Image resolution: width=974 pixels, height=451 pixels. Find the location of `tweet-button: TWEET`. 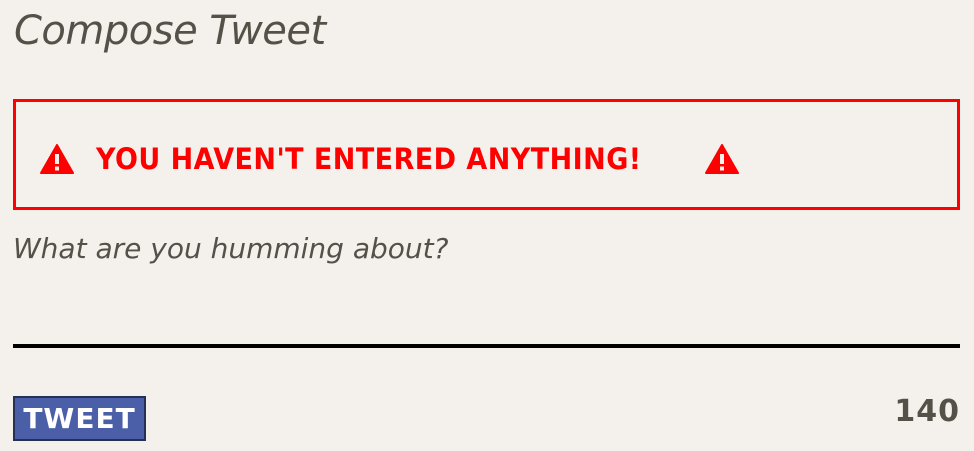

tweet-button: TWEET is located at coordinates (79, 418).